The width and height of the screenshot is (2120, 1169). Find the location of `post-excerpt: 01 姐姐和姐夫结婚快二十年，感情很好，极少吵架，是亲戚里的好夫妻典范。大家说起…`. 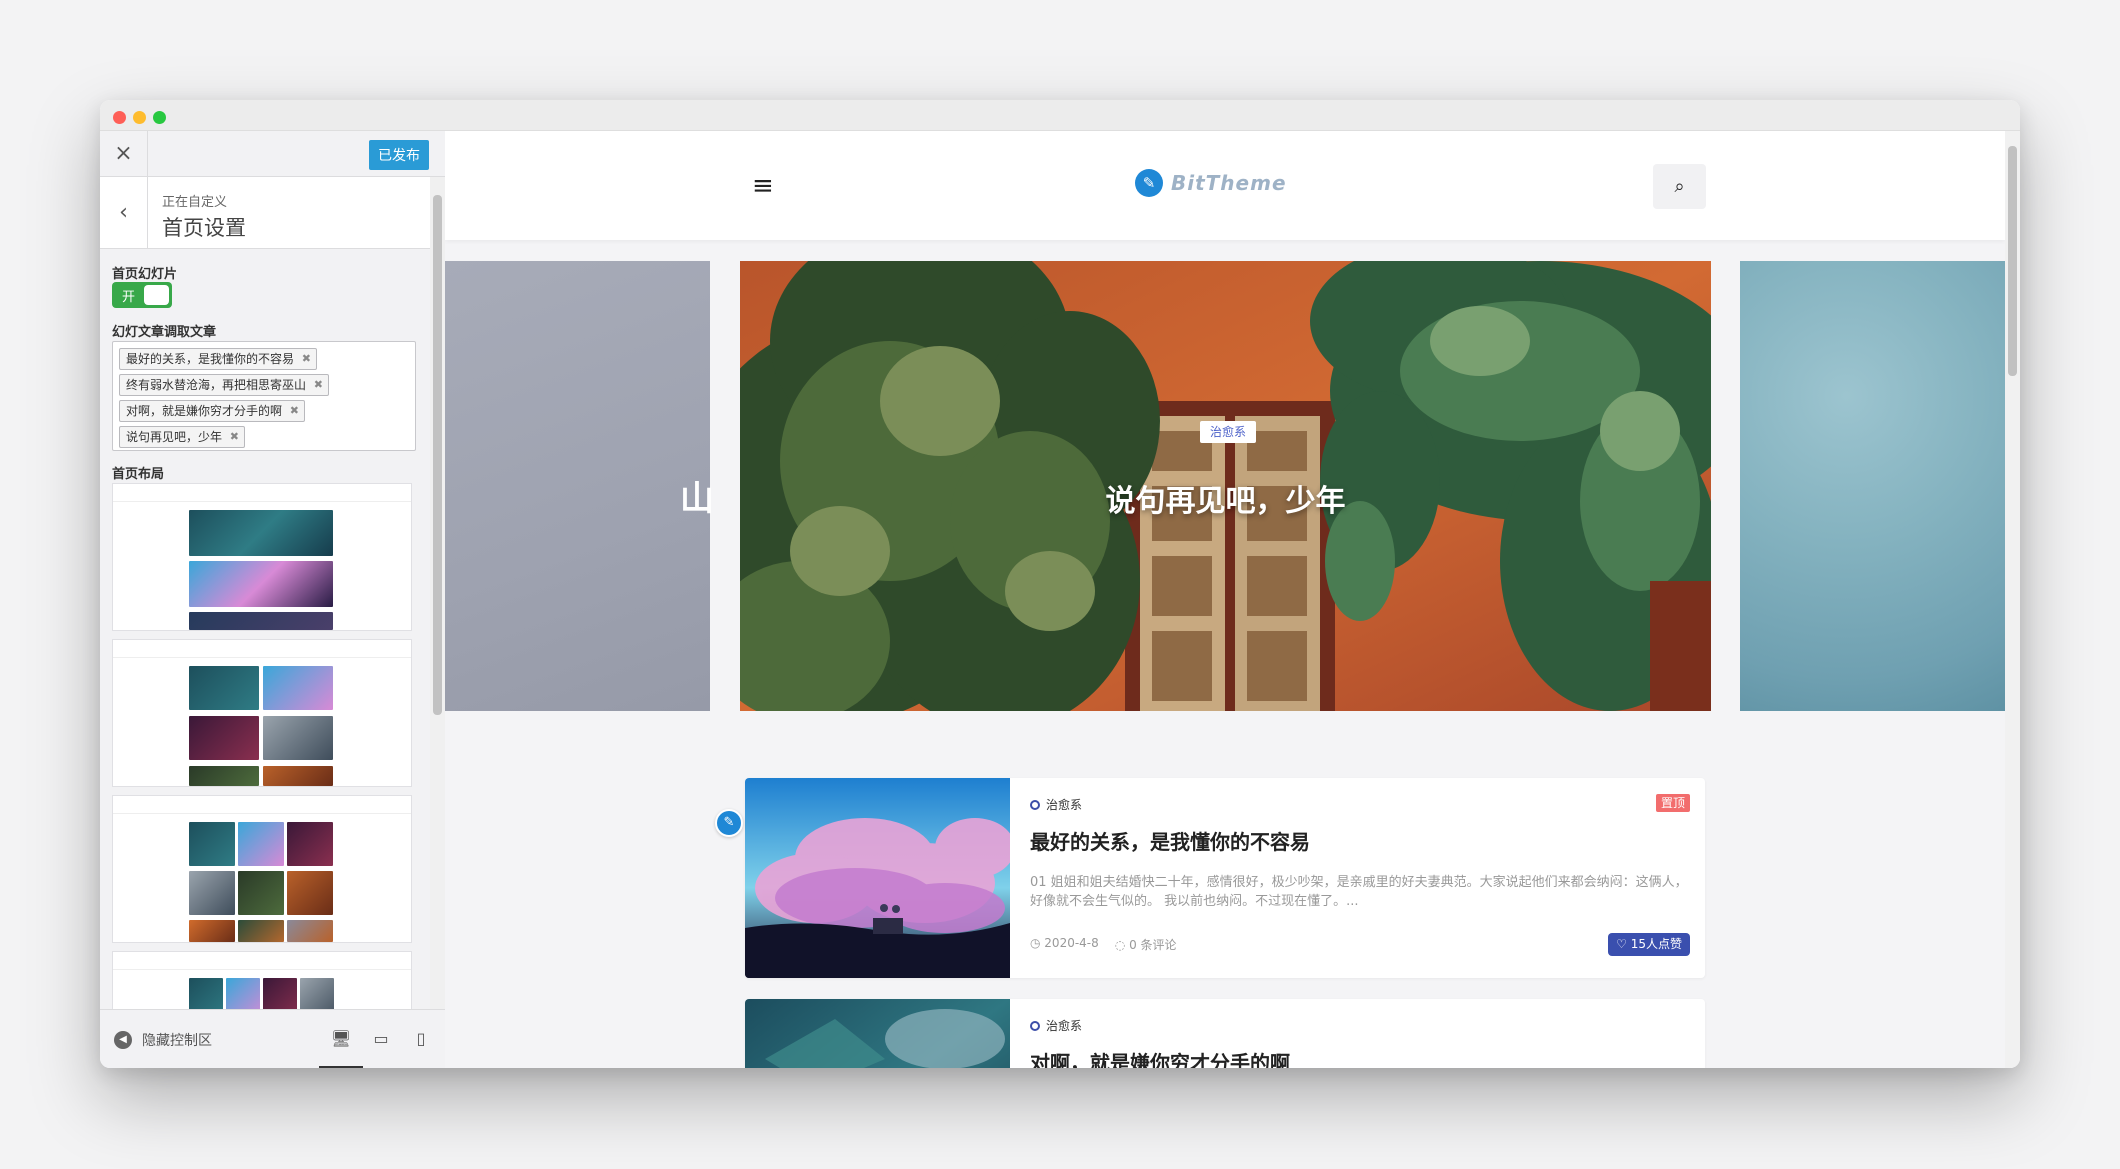

post-excerpt: 01 姐姐和姐夫结婚快二十年，感情很好，极少吵架，是亲戚里的好夫妻典范。大家说起… is located at coordinates (1359, 892).